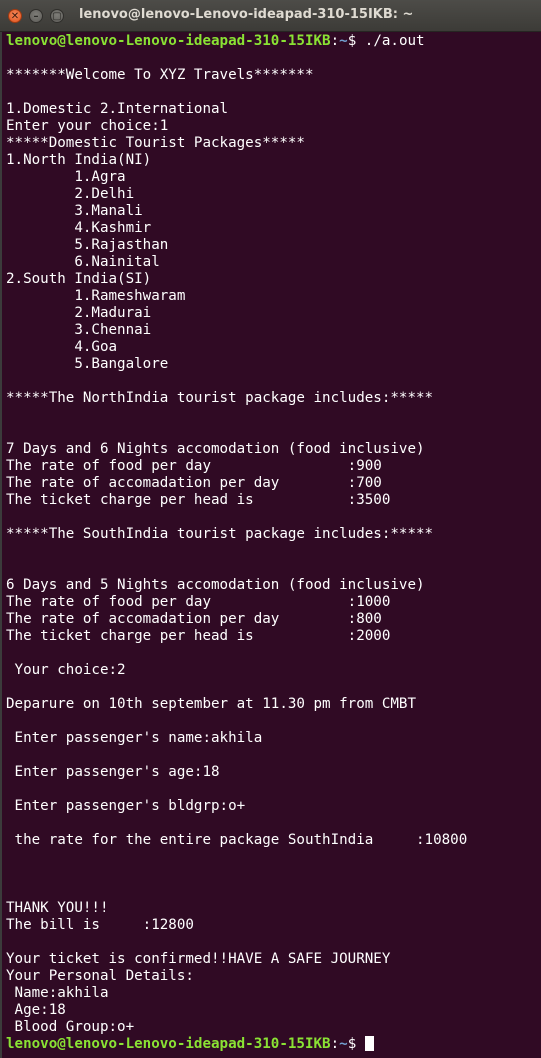 The height and width of the screenshot is (1058, 541). I want to click on output-line: The rate of accomadation per day :700, so click(194, 483).